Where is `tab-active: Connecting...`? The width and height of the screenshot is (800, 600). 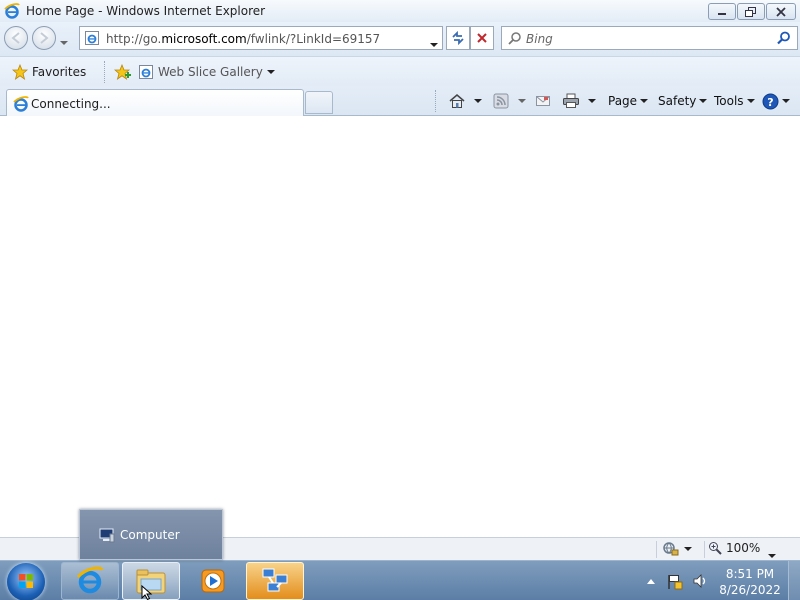
tab-active: Connecting... is located at coordinates (155, 102).